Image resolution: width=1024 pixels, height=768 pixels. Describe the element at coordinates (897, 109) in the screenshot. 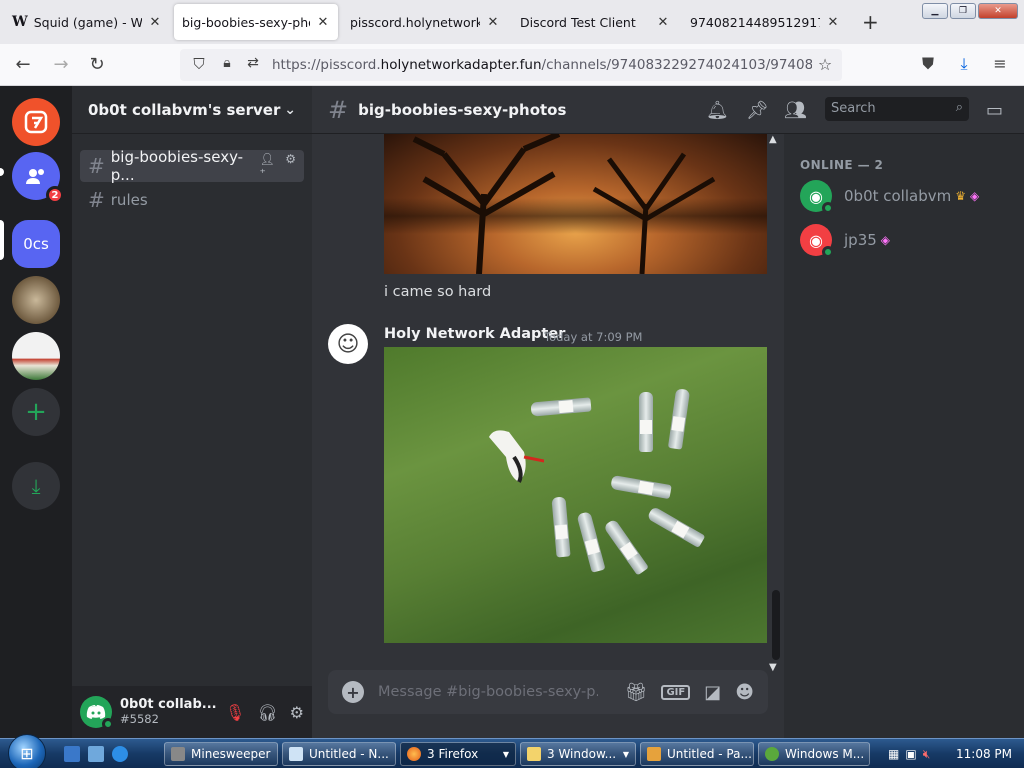

I see `search-input: Search ⌕` at that location.